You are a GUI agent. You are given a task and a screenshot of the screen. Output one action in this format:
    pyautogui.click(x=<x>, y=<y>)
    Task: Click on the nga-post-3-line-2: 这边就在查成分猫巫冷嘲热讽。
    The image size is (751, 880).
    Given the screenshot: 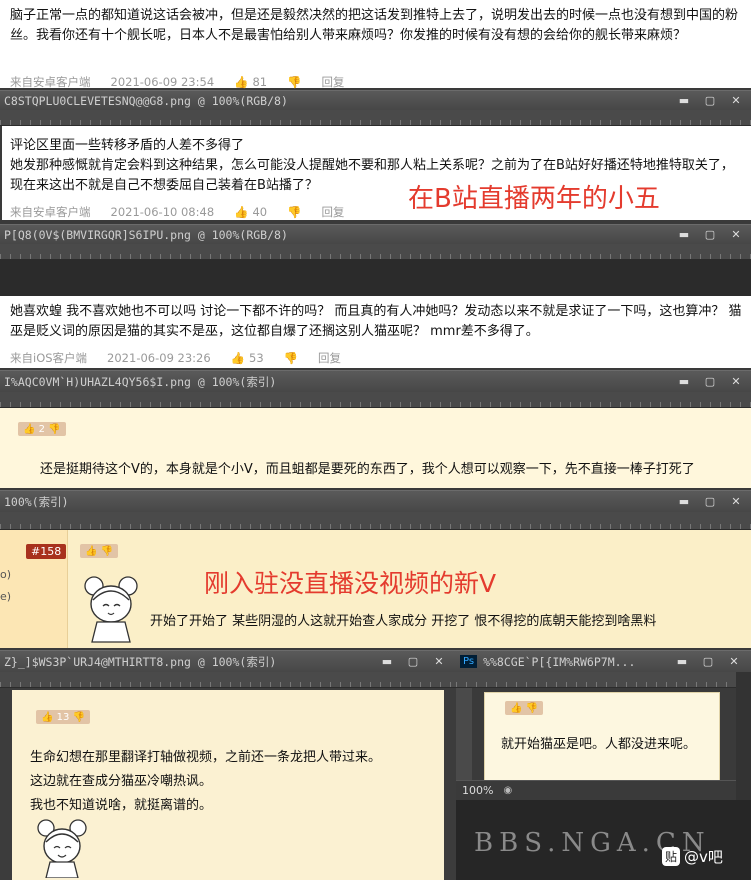 What is the action you would take?
    pyautogui.click(x=121, y=781)
    